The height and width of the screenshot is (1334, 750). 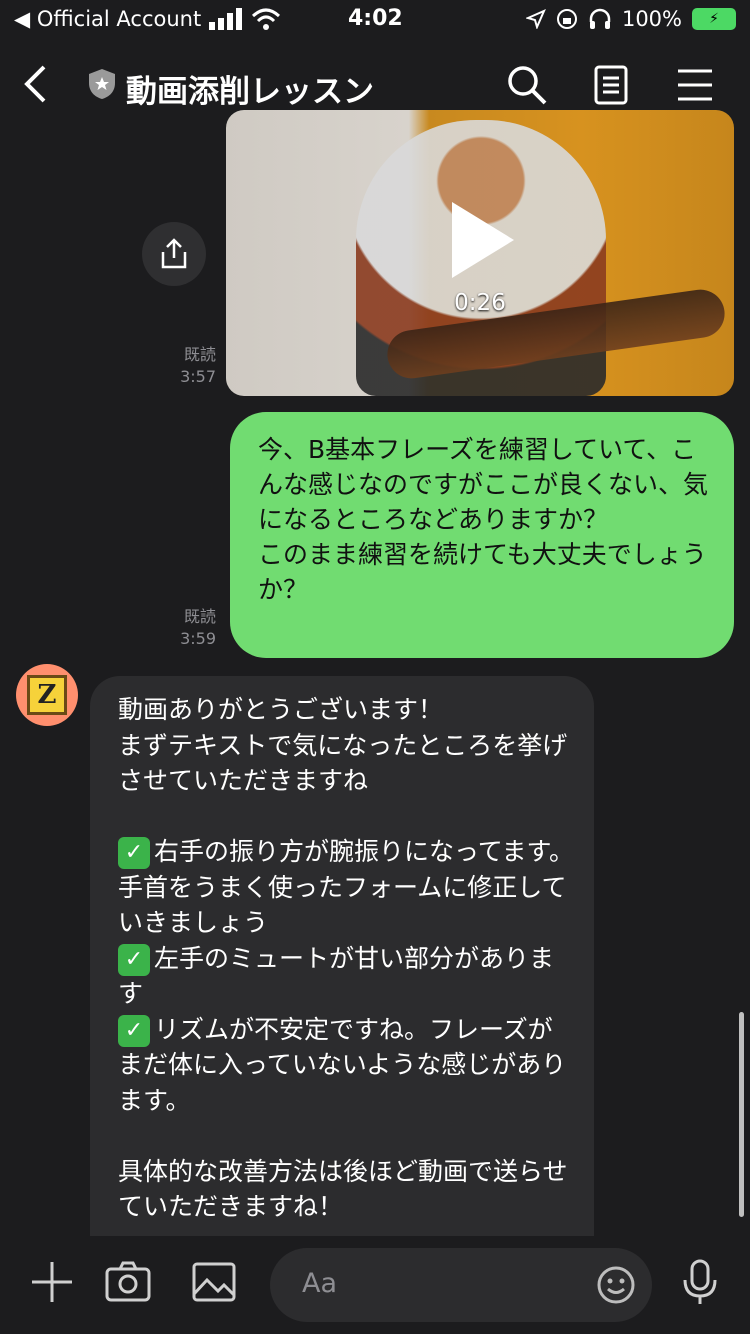 I want to click on clock: 4:02, so click(x=375, y=18).